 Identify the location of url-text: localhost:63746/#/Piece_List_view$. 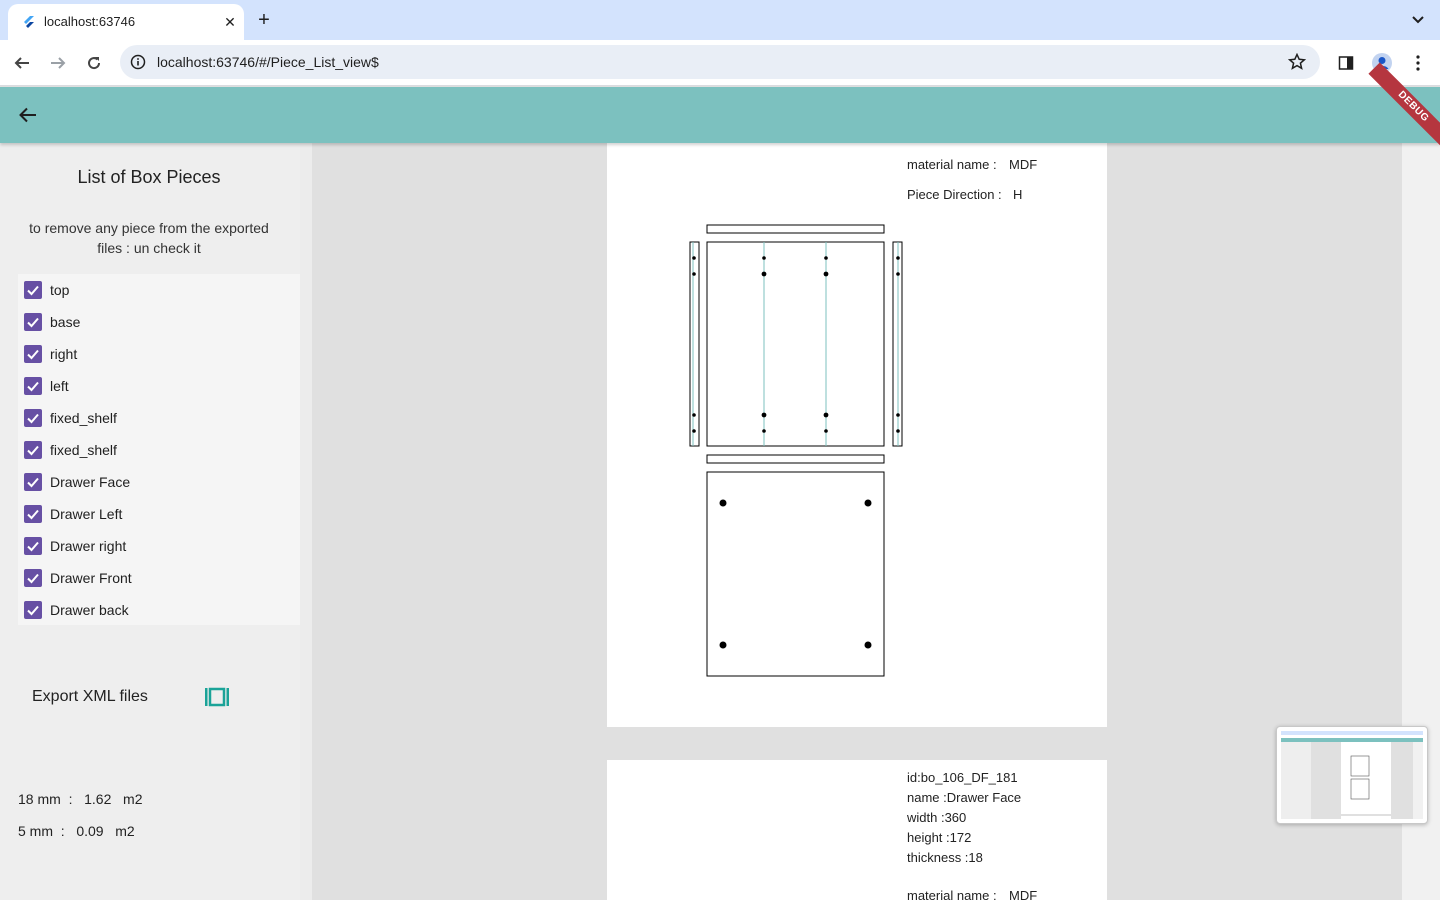
(268, 62).